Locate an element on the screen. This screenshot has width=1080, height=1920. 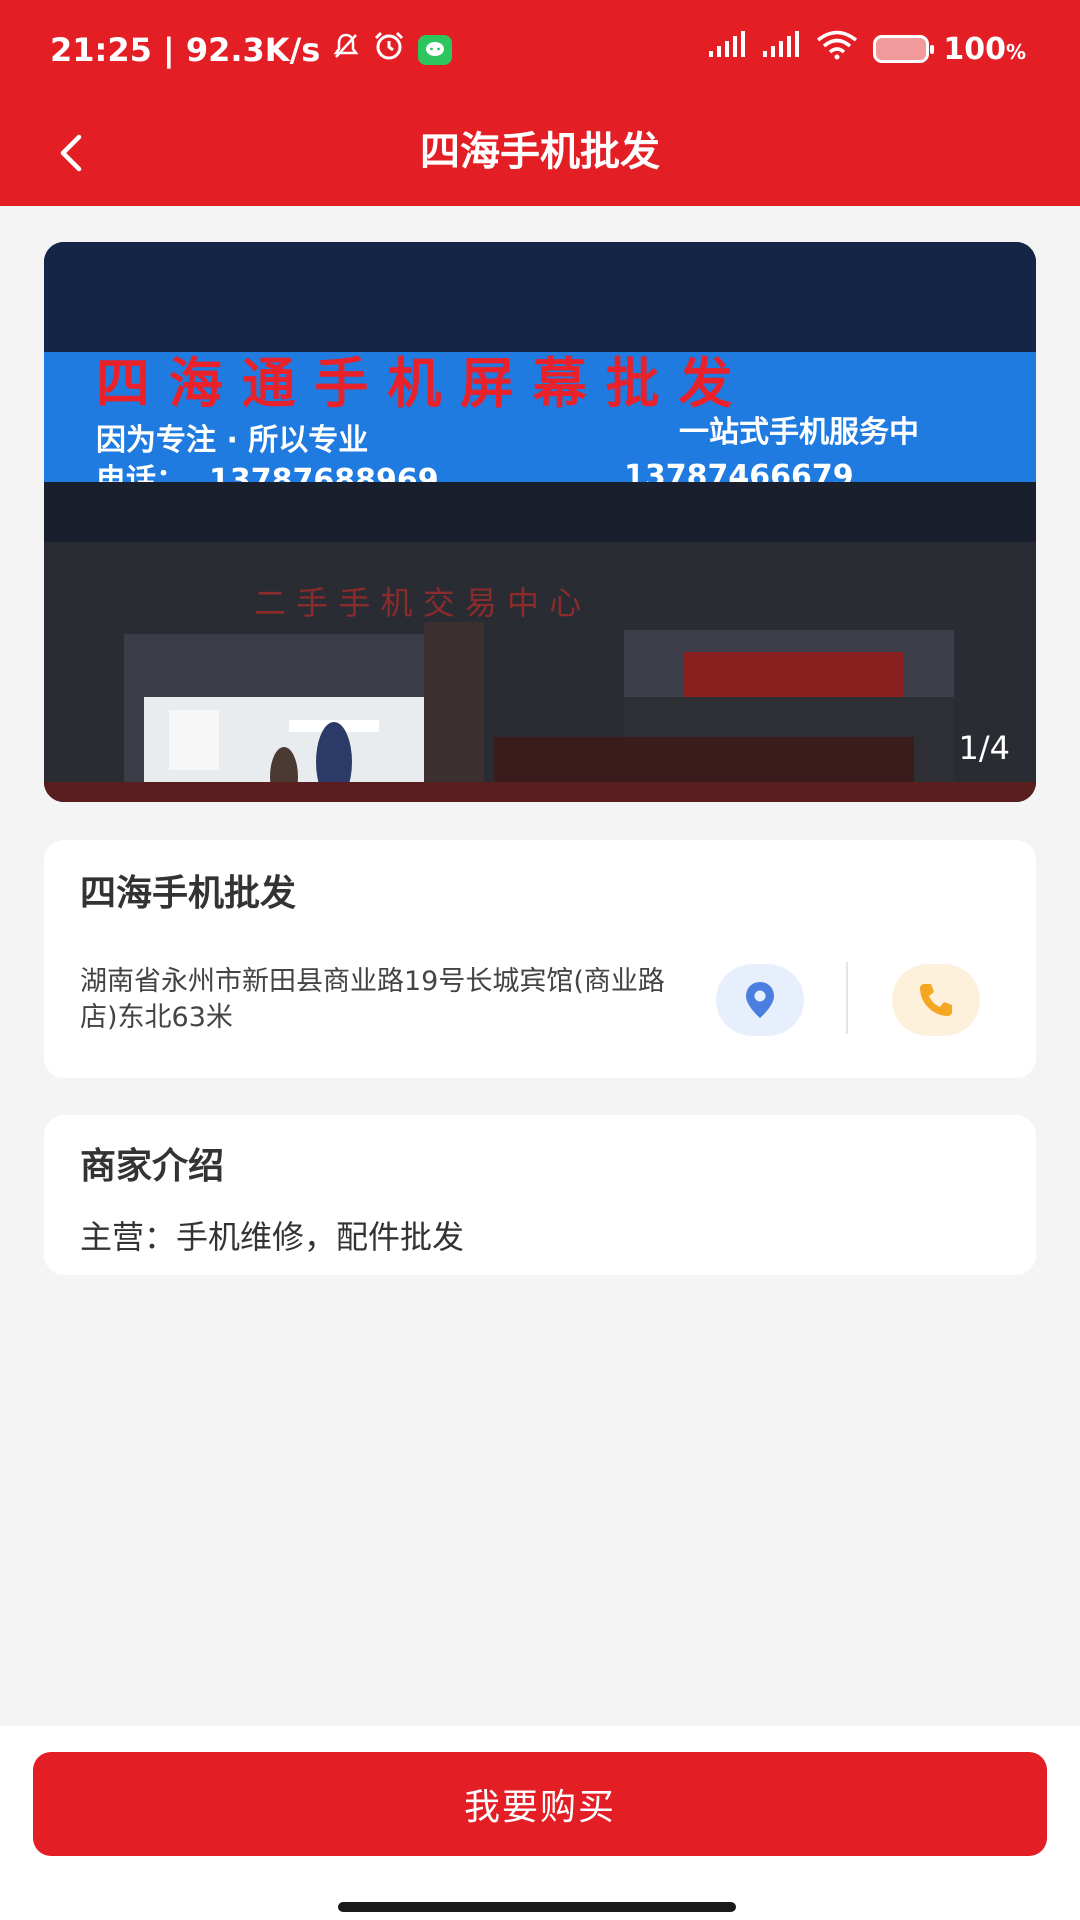
sign-line2-right: 一站式手机服务中 is located at coordinates (799, 432).